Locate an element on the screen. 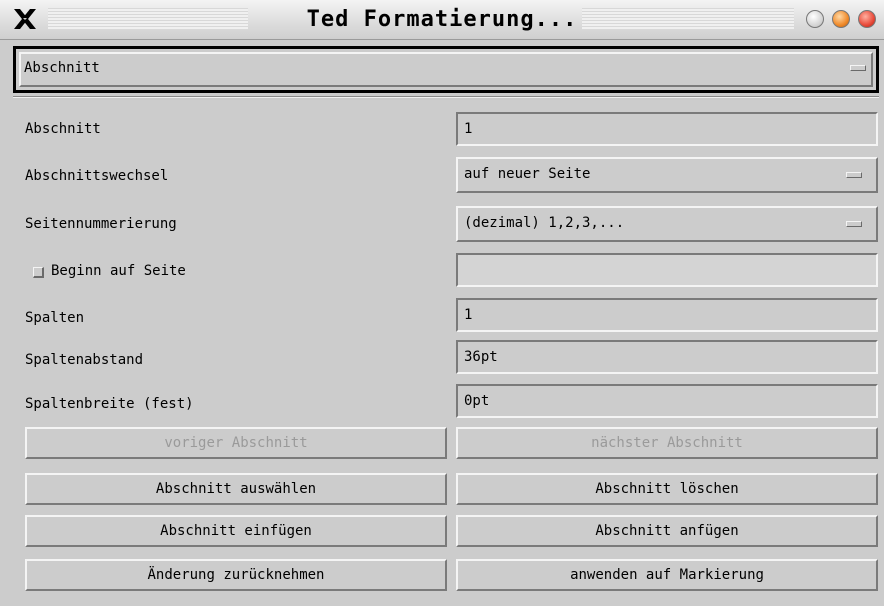 The image size is (884, 606). start-page-field is located at coordinates (667, 270).